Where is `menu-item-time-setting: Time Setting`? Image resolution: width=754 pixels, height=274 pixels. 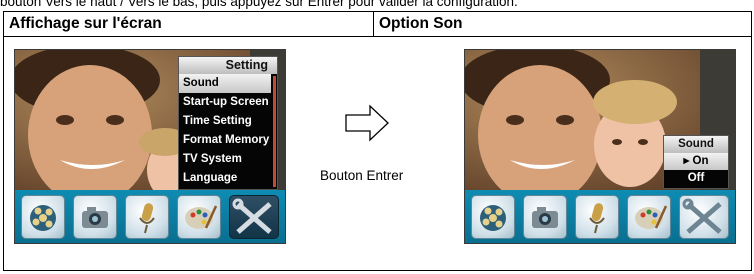 menu-item-time-setting: Time Setting is located at coordinates (225, 121).